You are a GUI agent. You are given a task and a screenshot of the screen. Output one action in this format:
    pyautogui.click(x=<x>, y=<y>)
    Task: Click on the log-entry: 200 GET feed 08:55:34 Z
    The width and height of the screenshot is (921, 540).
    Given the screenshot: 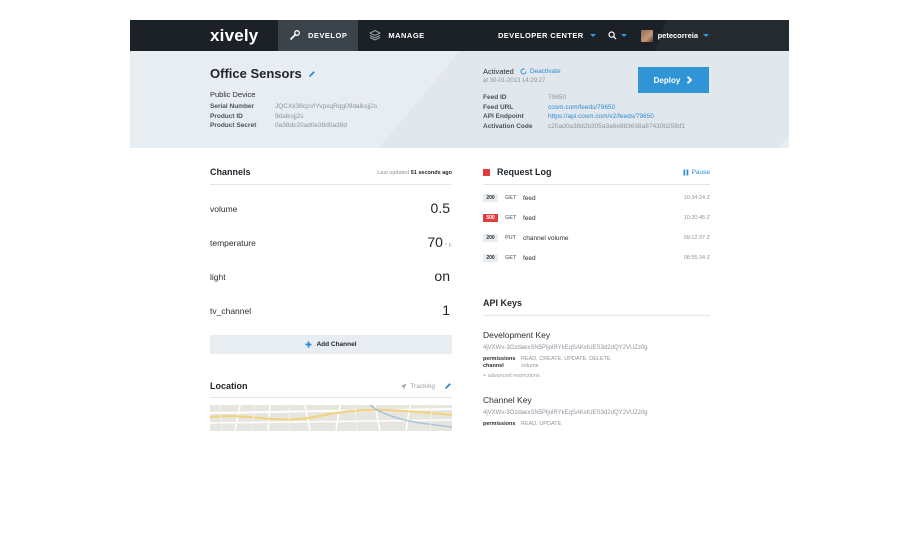 What is the action you would take?
    pyautogui.click(x=596, y=258)
    